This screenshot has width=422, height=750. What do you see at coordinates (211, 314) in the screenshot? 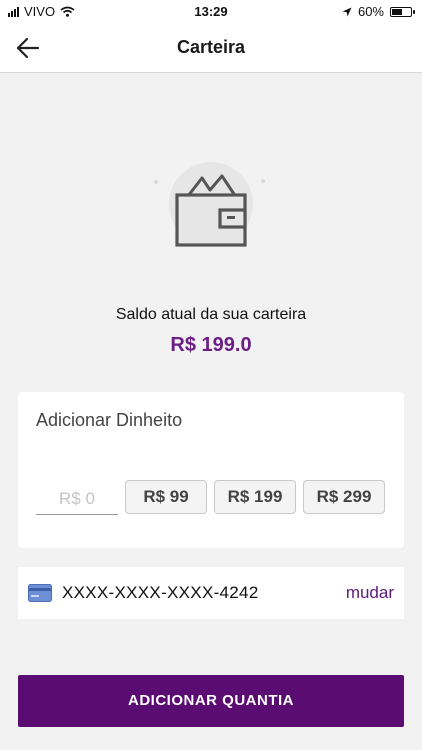
I see `balance-label: Saldo atual da sua carteira` at bounding box center [211, 314].